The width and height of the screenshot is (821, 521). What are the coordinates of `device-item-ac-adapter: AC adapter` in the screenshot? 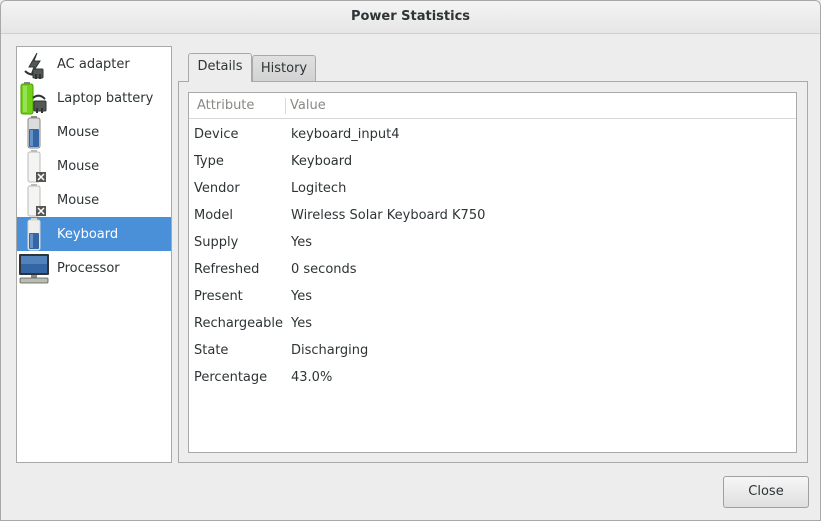 It's located at (94, 64).